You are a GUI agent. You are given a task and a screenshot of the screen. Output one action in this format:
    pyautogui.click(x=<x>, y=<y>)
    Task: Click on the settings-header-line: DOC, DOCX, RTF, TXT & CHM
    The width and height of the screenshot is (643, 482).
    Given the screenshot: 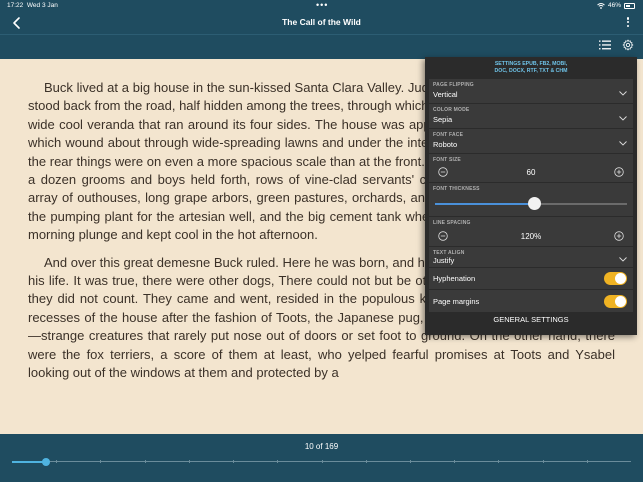 What is the action you would take?
    pyautogui.click(x=531, y=70)
    